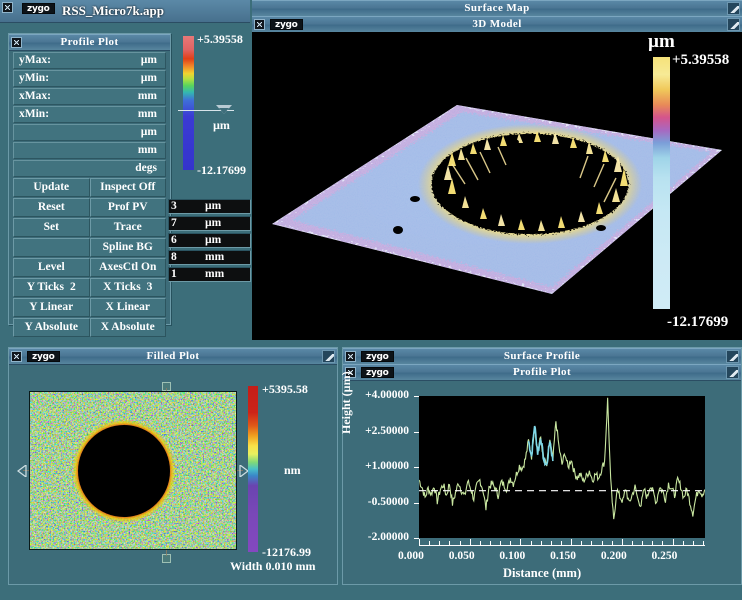 The width and height of the screenshot is (742, 600). Describe the element at coordinates (209, 274) in the screenshot. I see `numeric-field-5: 1 mm` at that location.